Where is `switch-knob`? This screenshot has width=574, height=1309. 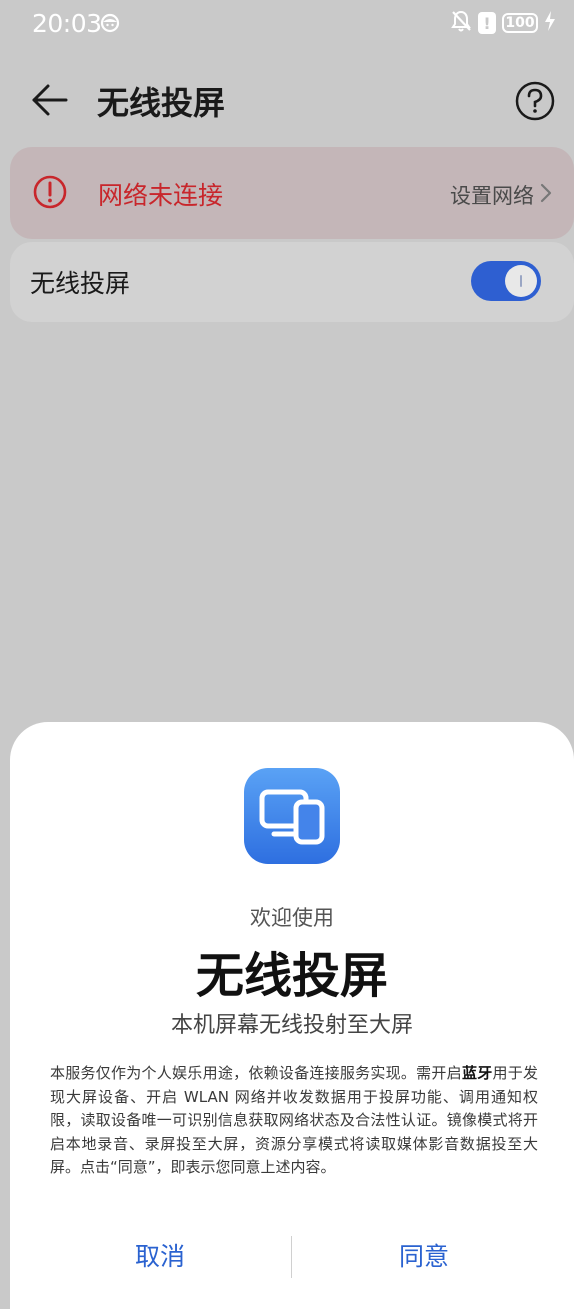
switch-knob is located at coordinates (521, 281).